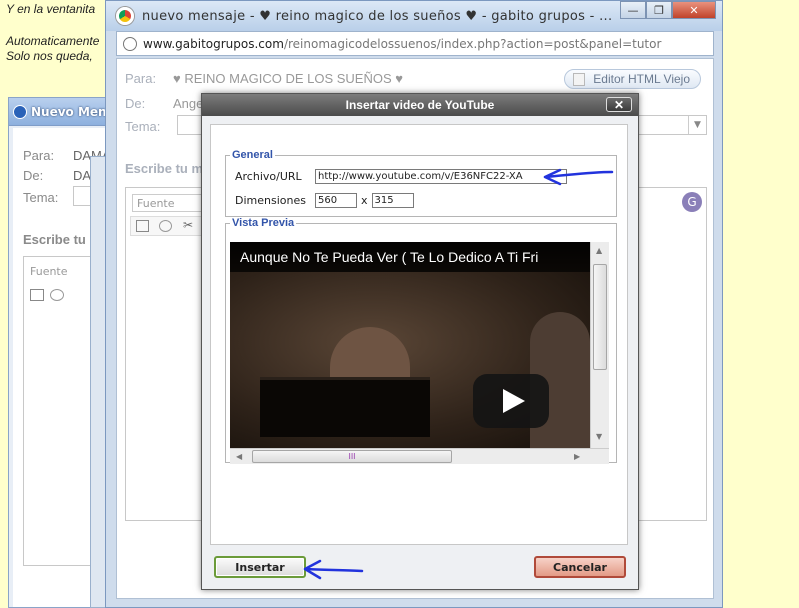  I want to click on insert-button: Insertar, so click(260, 567).